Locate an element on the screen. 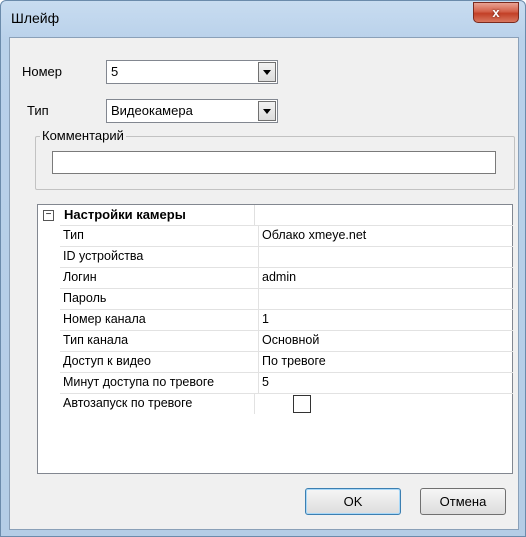  autostart-checkbox is located at coordinates (302, 404).